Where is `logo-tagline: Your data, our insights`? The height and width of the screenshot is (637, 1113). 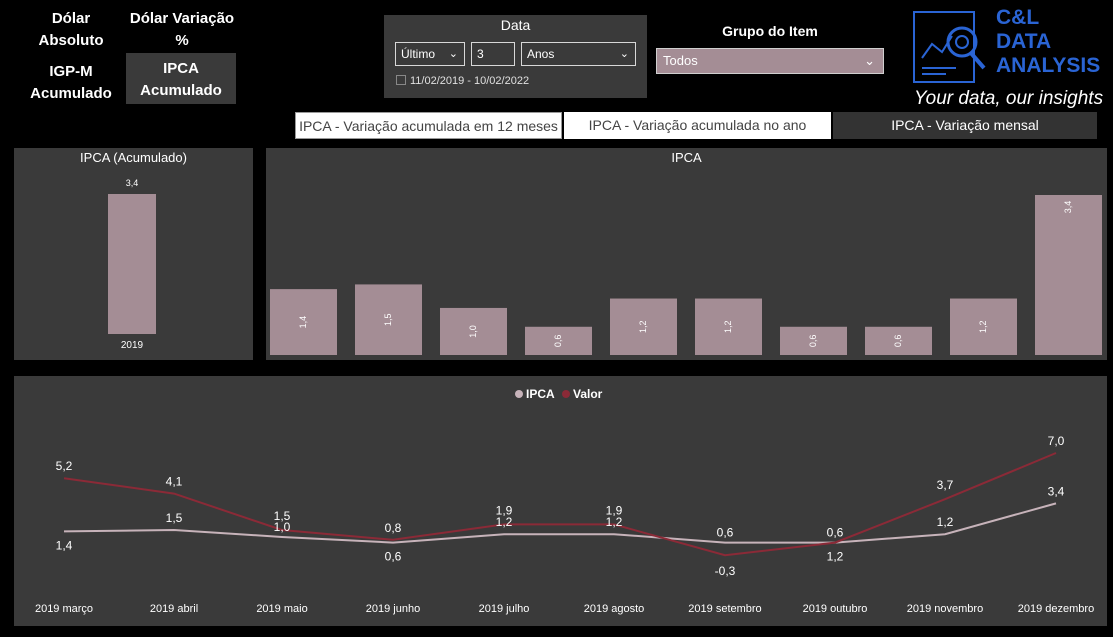
logo-tagline: Your data, our insights is located at coordinates (1009, 98).